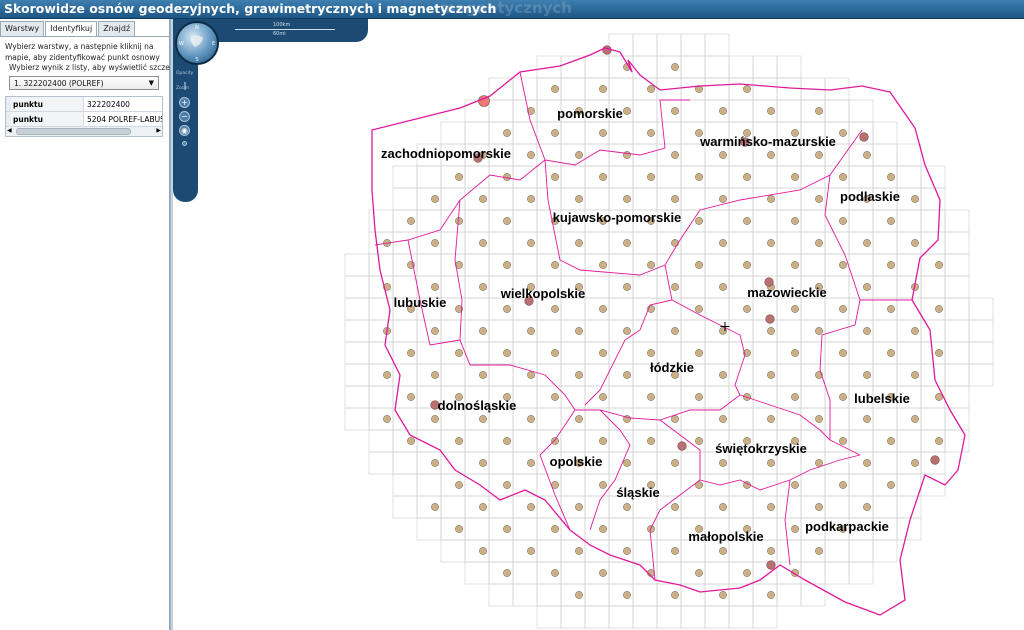  What do you see at coordinates (59, 83) in the screenshot?
I see `result-select-value: 1. 322202400 (POLREF)` at bounding box center [59, 83].